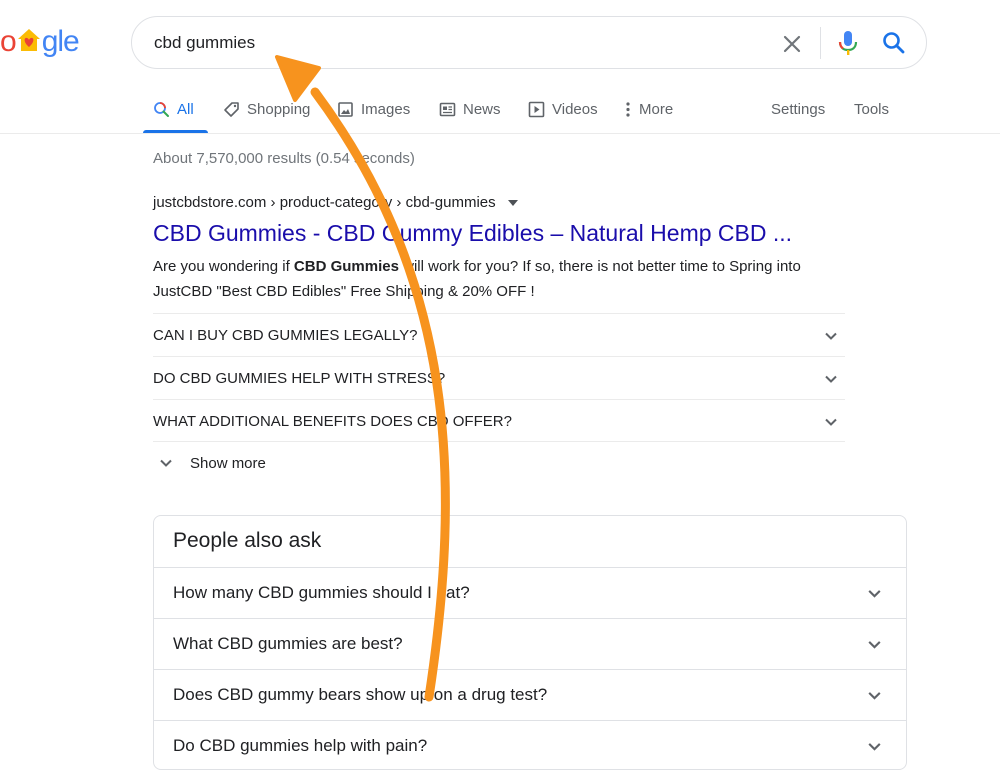 The image size is (1000, 776). What do you see at coordinates (530, 745) in the screenshot?
I see `paa-question: Do CBD gummies help with pain?` at bounding box center [530, 745].